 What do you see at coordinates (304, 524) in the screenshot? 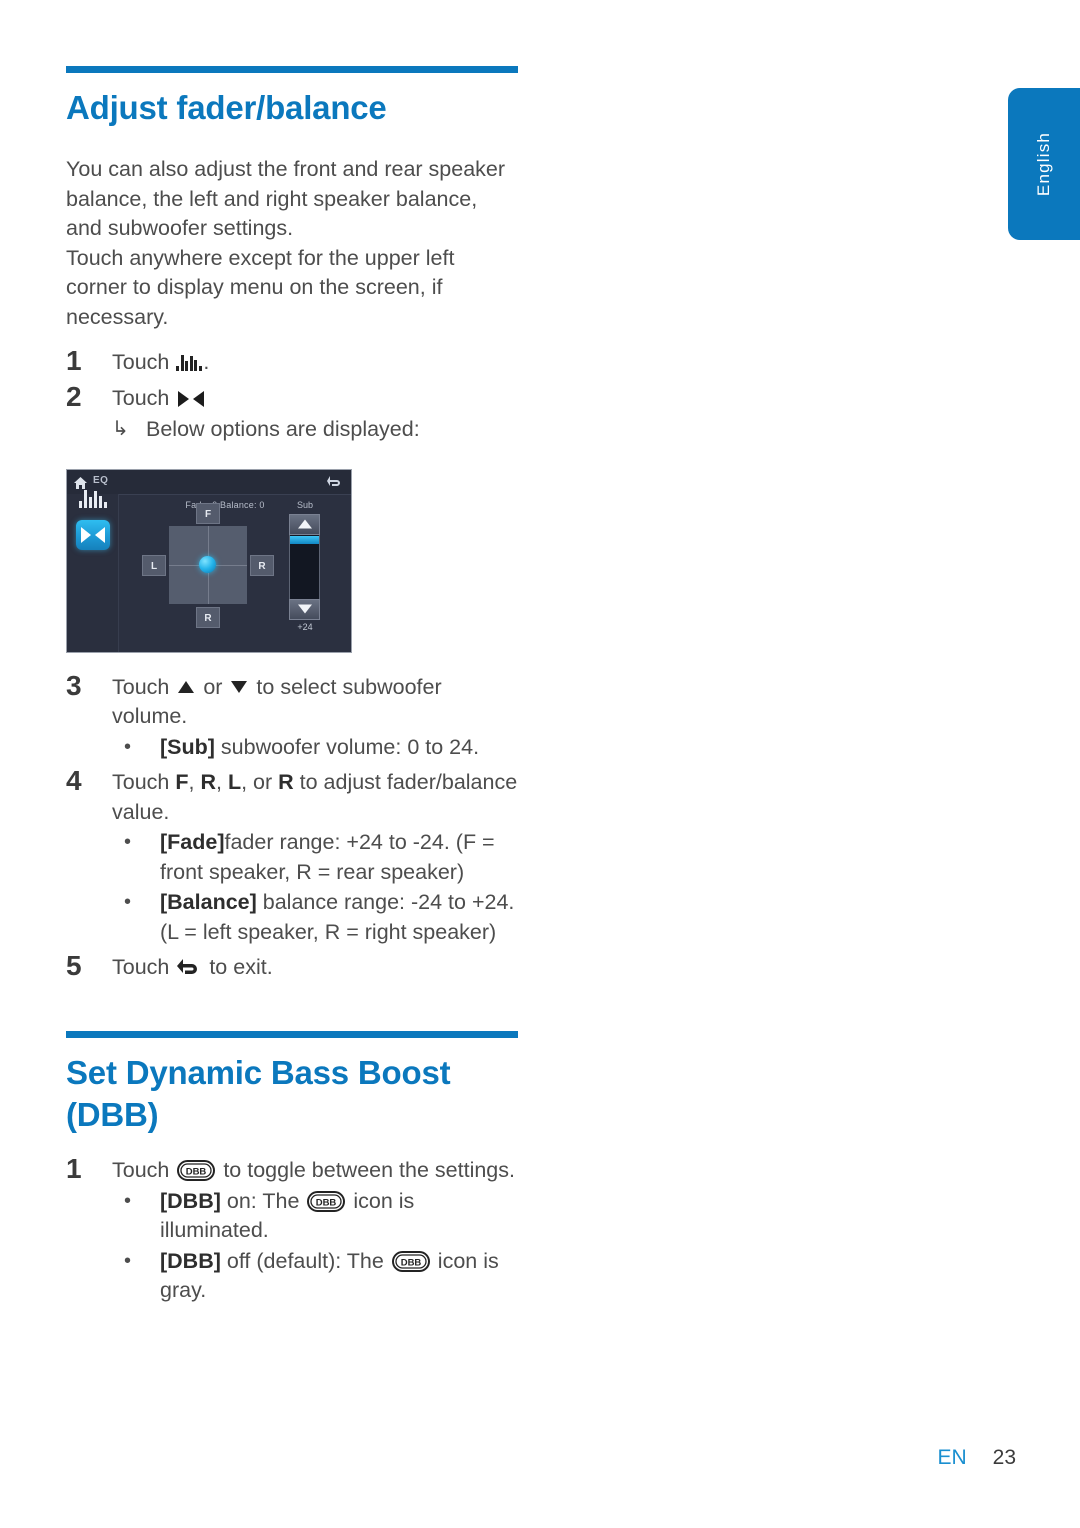
I see `device-sub-up-button` at bounding box center [304, 524].